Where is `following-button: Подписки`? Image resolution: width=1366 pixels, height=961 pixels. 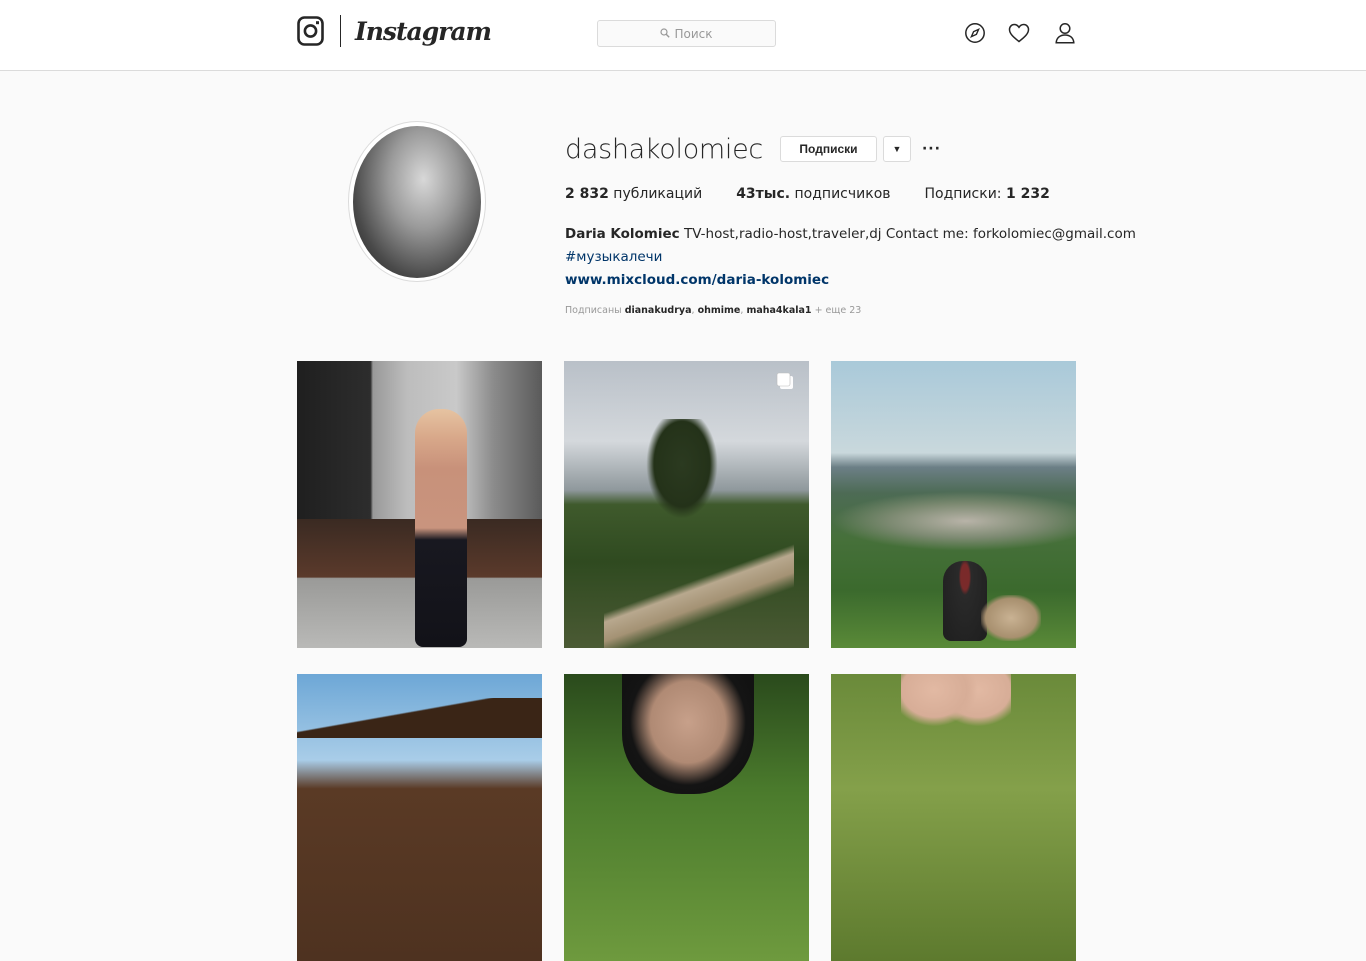
following-button: Подписки is located at coordinates (828, 149).